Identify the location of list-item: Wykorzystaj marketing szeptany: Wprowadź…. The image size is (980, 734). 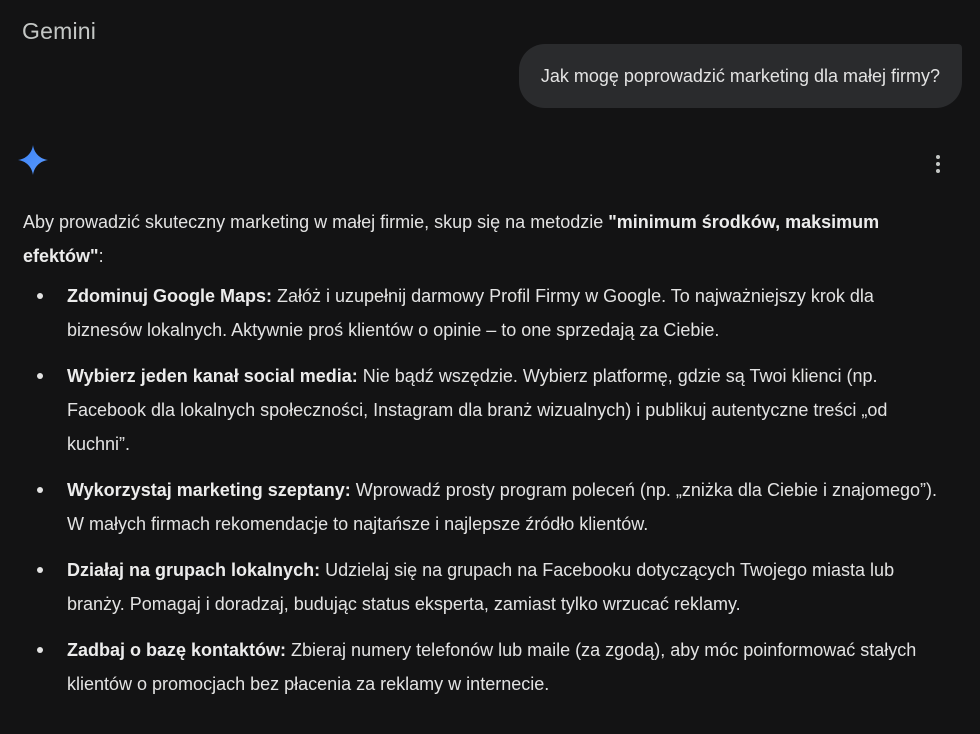
(488, 507).